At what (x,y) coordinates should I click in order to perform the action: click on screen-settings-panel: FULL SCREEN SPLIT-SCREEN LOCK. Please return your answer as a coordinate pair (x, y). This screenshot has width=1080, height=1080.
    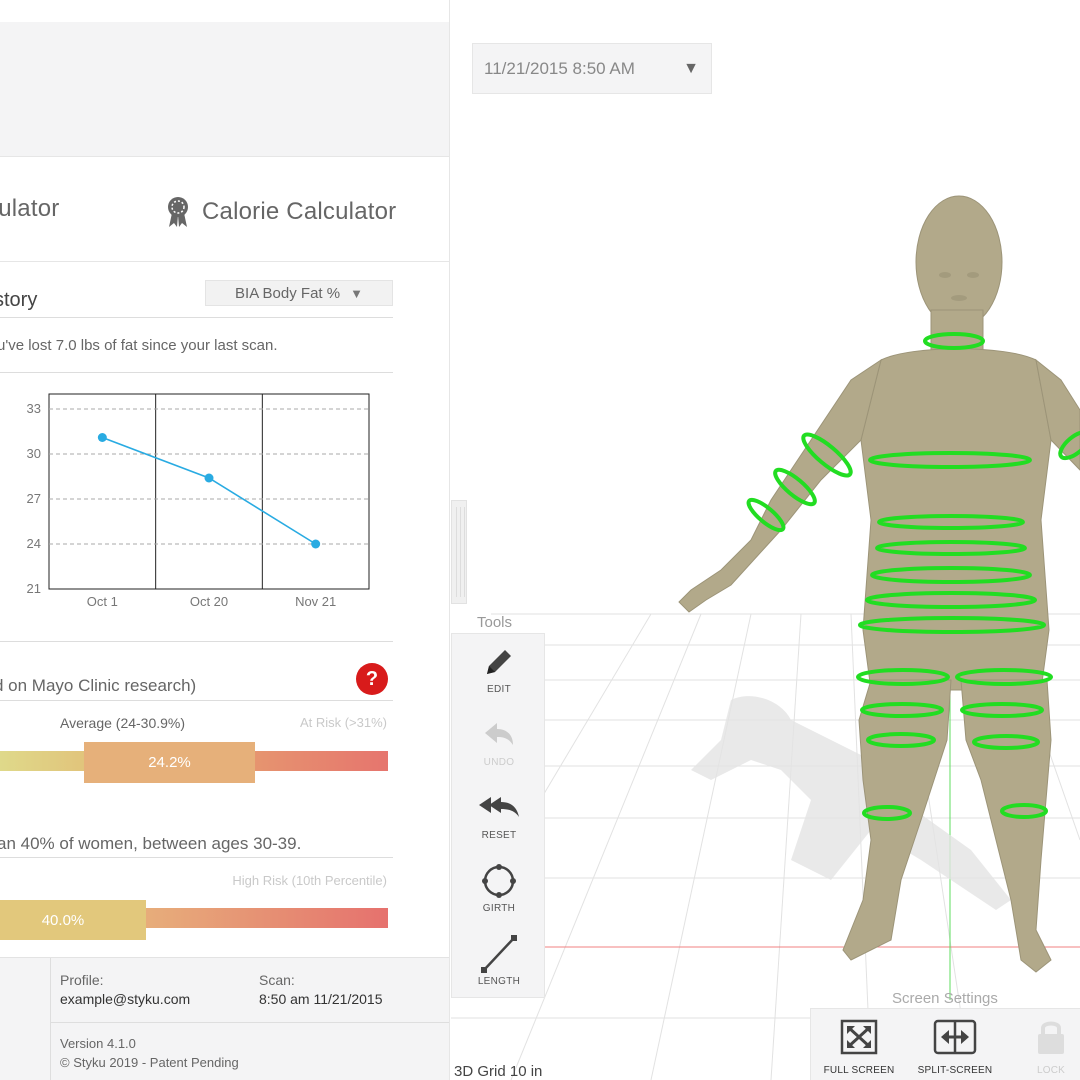
    Looking at the image, I should click on (945, 1044).